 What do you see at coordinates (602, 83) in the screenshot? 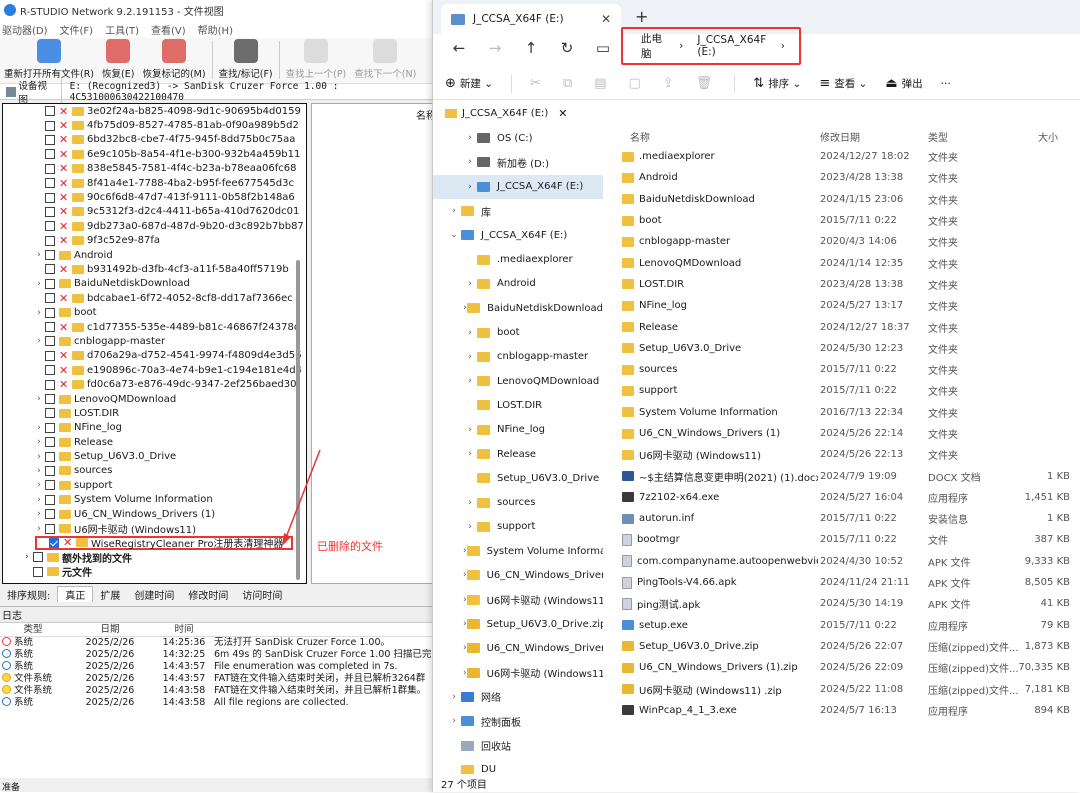
I see `paste-icon: ▤` at bounding box center [602, 83].